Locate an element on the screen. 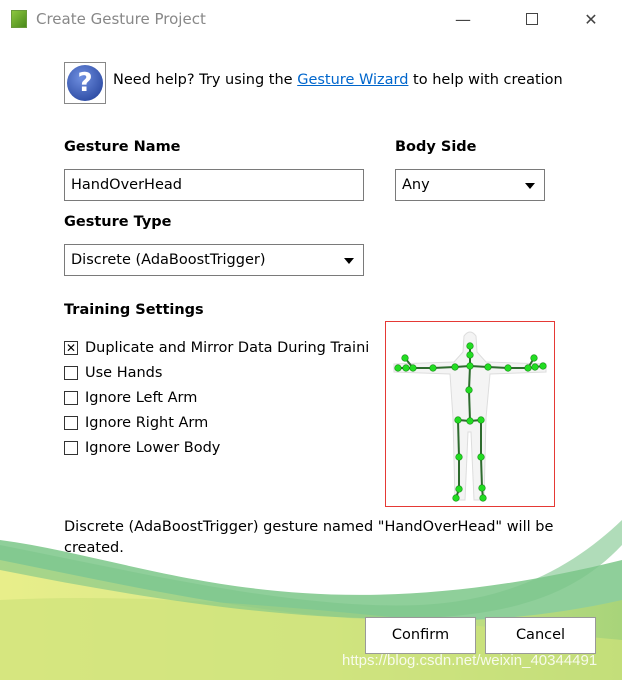 This screenshot has width=622, height=680. cancel-button: Cancel is located at coordinates (540, 635).